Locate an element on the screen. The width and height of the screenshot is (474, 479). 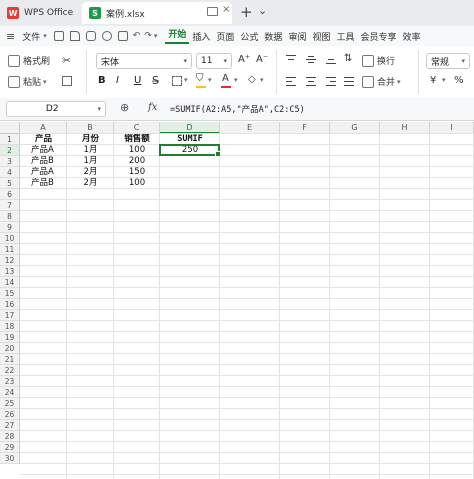
font-size-value: 11 is located at coordinates (207, 61).